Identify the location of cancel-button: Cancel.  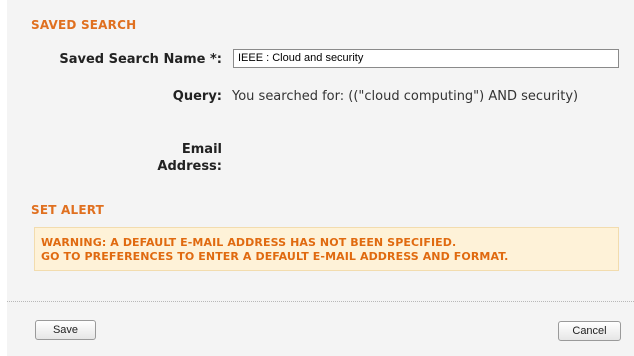
(589, 331).